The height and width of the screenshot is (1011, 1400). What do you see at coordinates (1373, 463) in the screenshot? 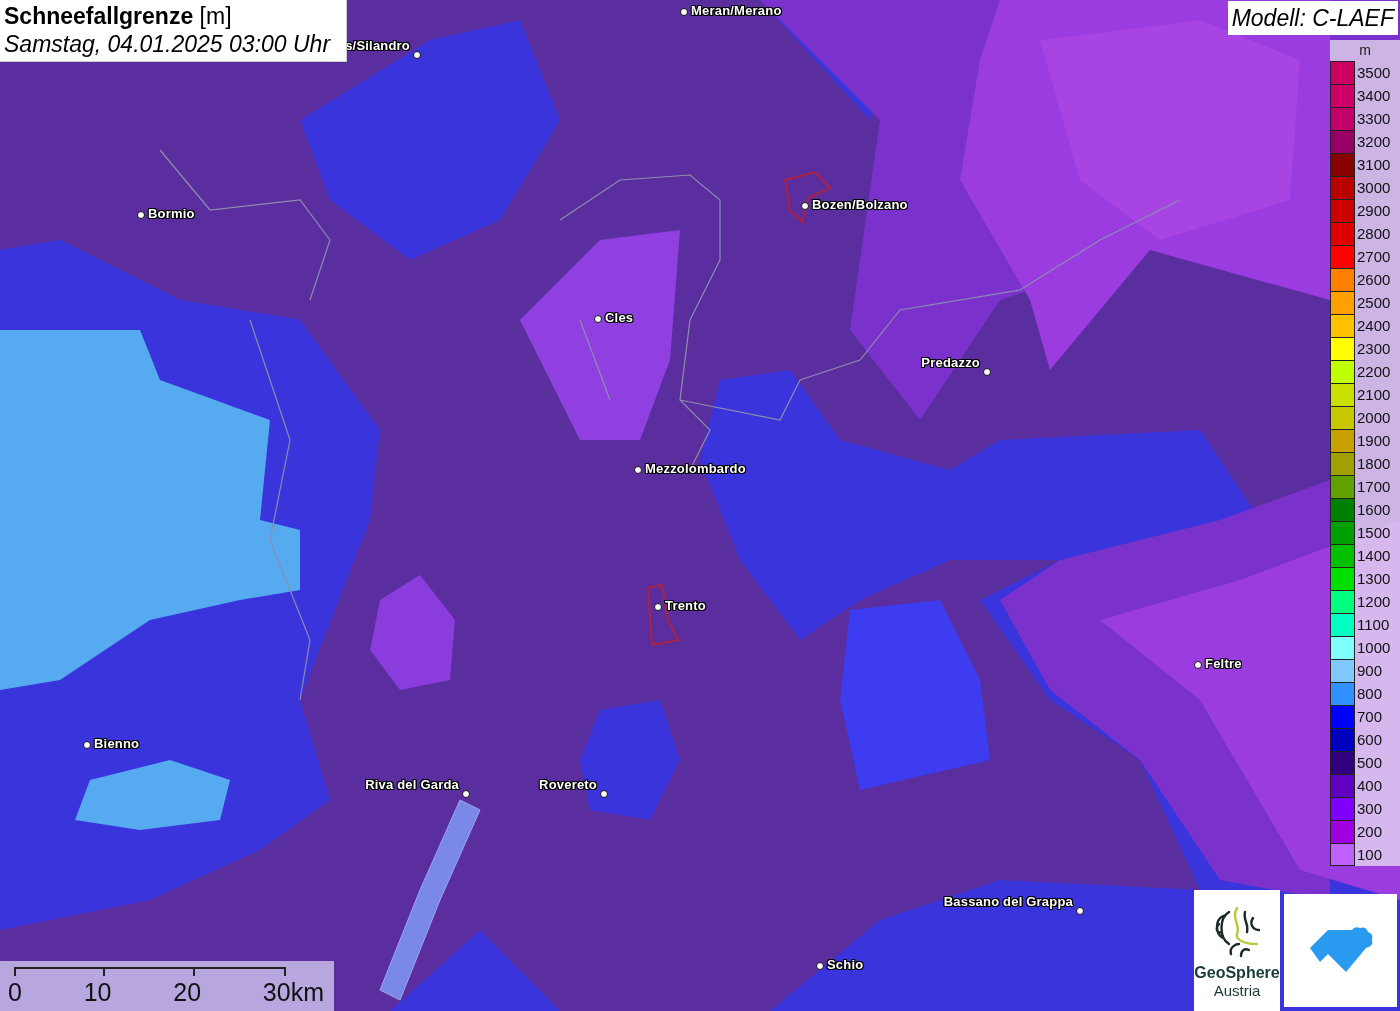
I see `legend-label: 1800` at bounding box center [1373, 463].